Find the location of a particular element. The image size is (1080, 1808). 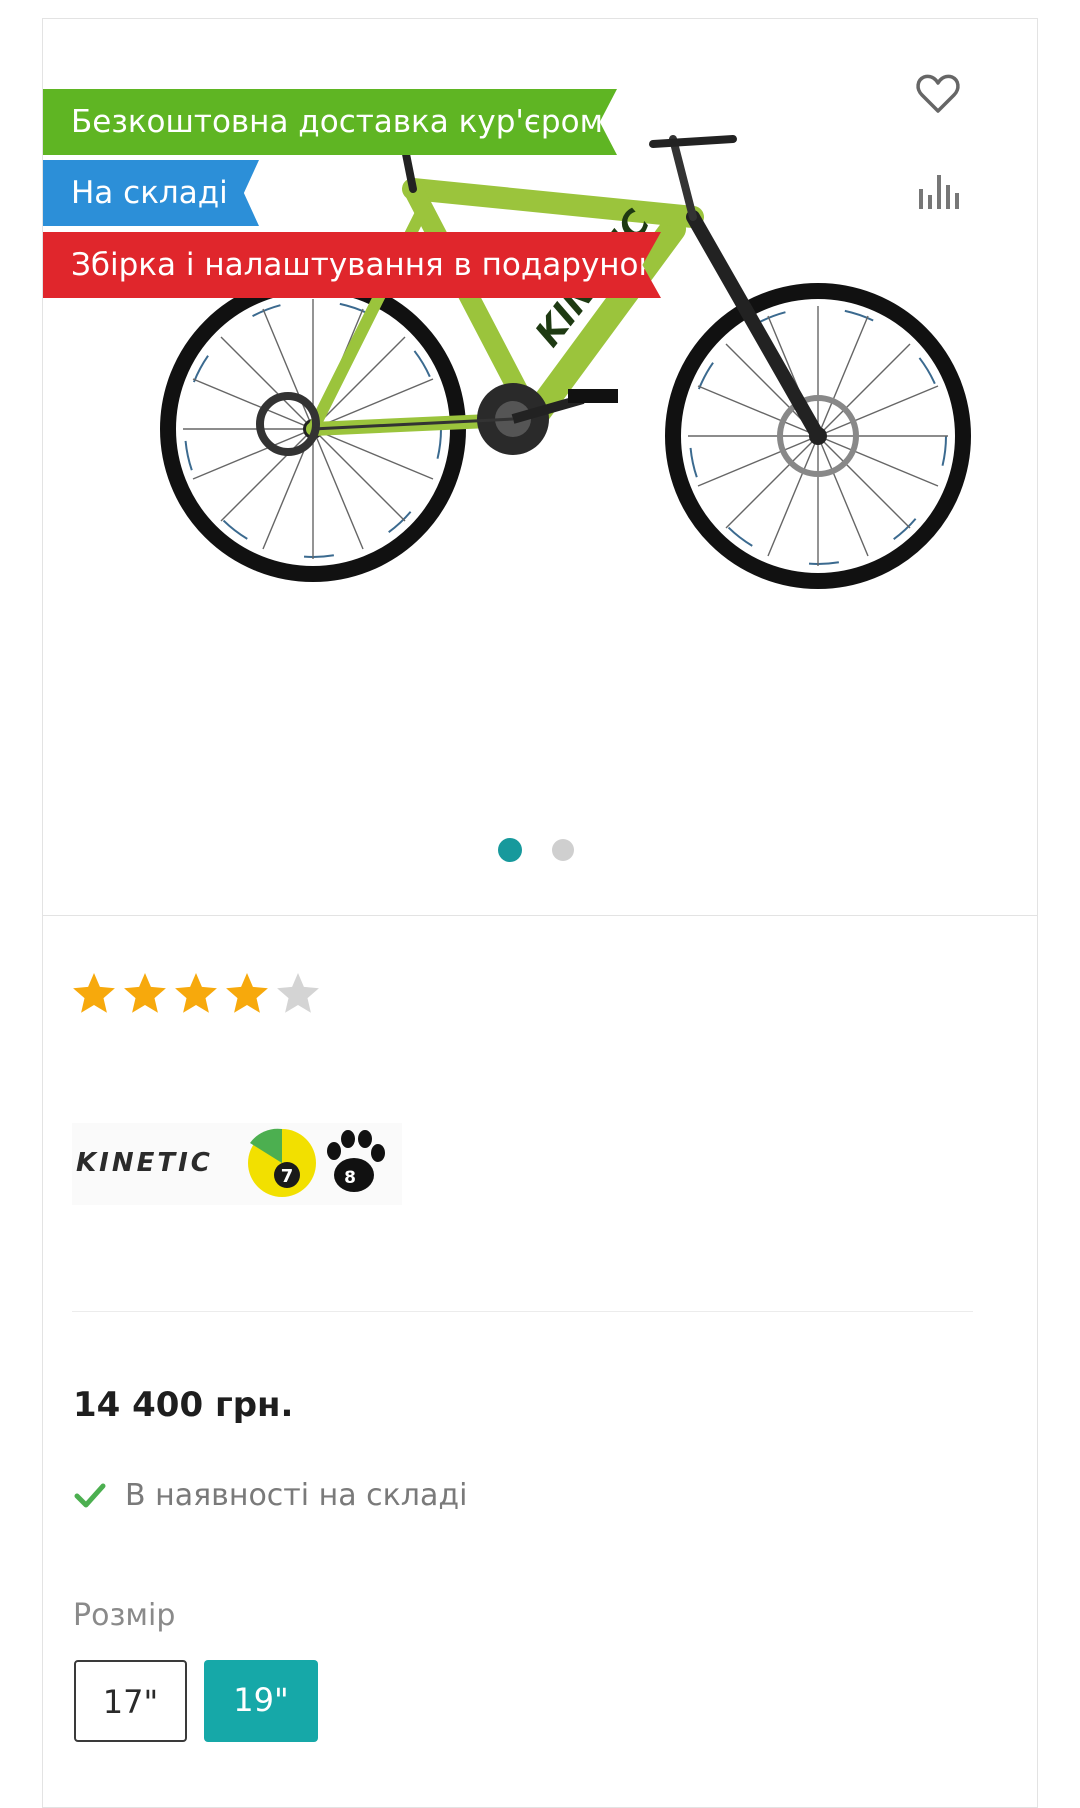

badge-free-assembly: Збірка і налаштування в подарунок is located at coordinates (352, 265).